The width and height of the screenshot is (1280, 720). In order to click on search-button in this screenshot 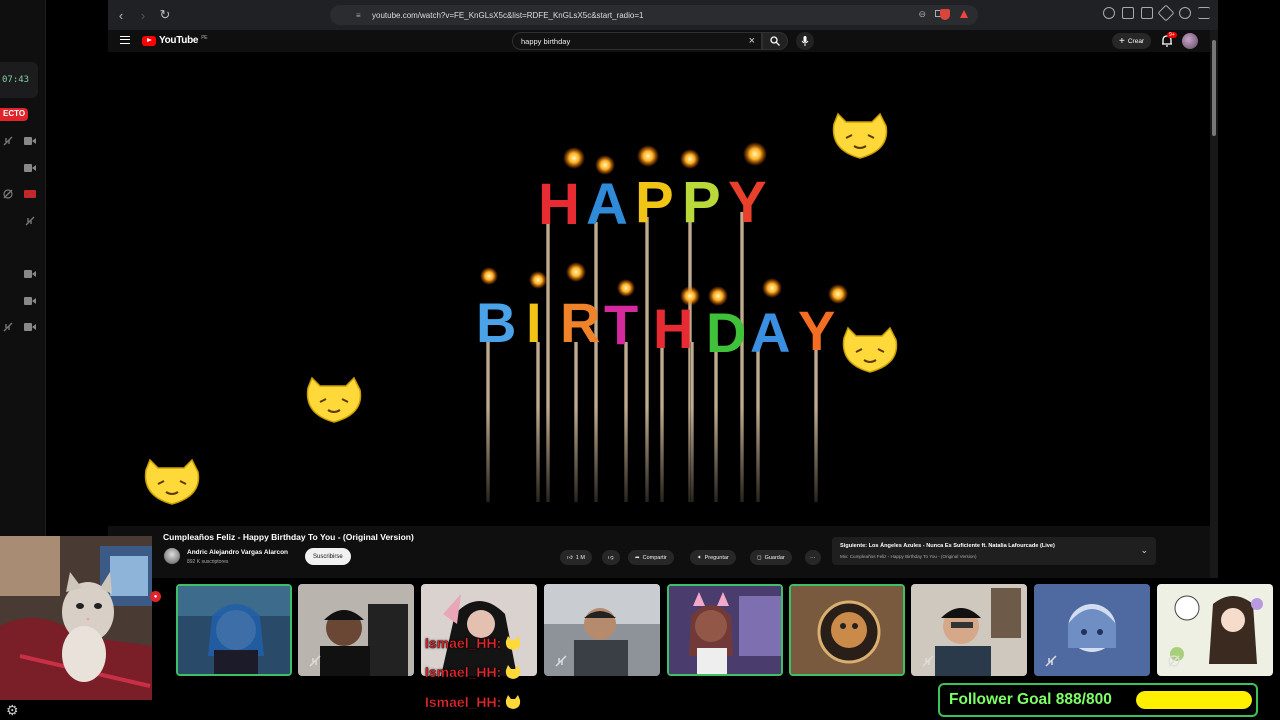, I will do `click(775, 41)`.